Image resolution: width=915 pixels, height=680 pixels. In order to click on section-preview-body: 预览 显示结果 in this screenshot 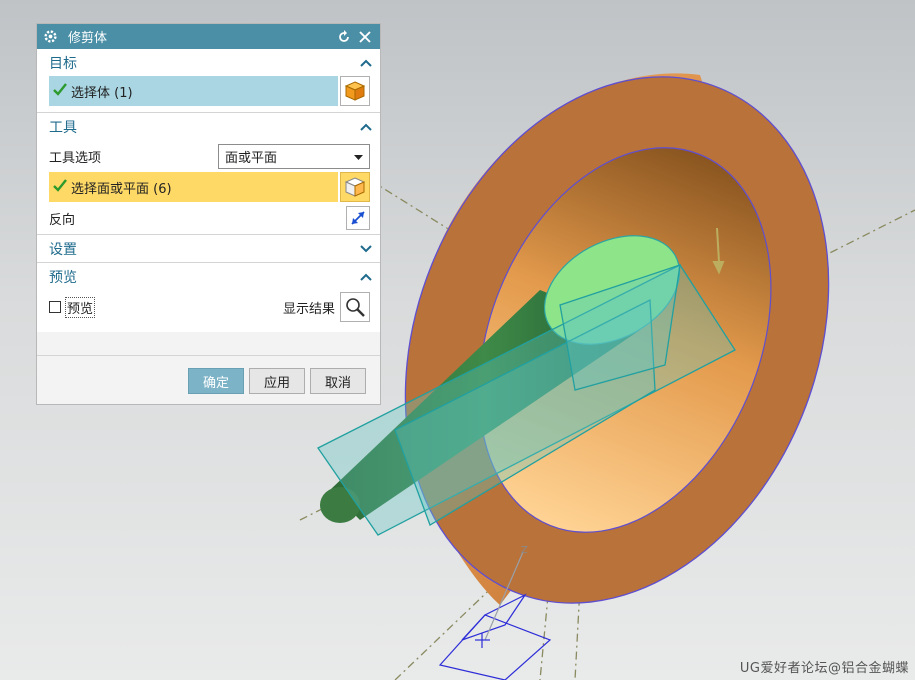, I will do `click(208, 311)`.